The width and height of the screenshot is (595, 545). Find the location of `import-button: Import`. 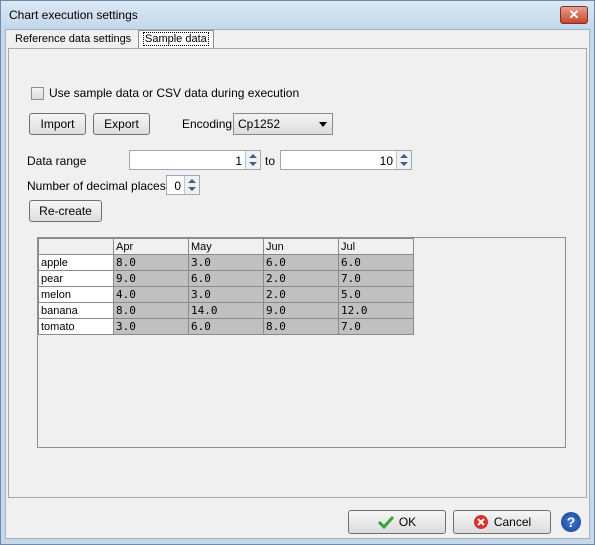

import-button: Import is located at coordinates (57, 124).